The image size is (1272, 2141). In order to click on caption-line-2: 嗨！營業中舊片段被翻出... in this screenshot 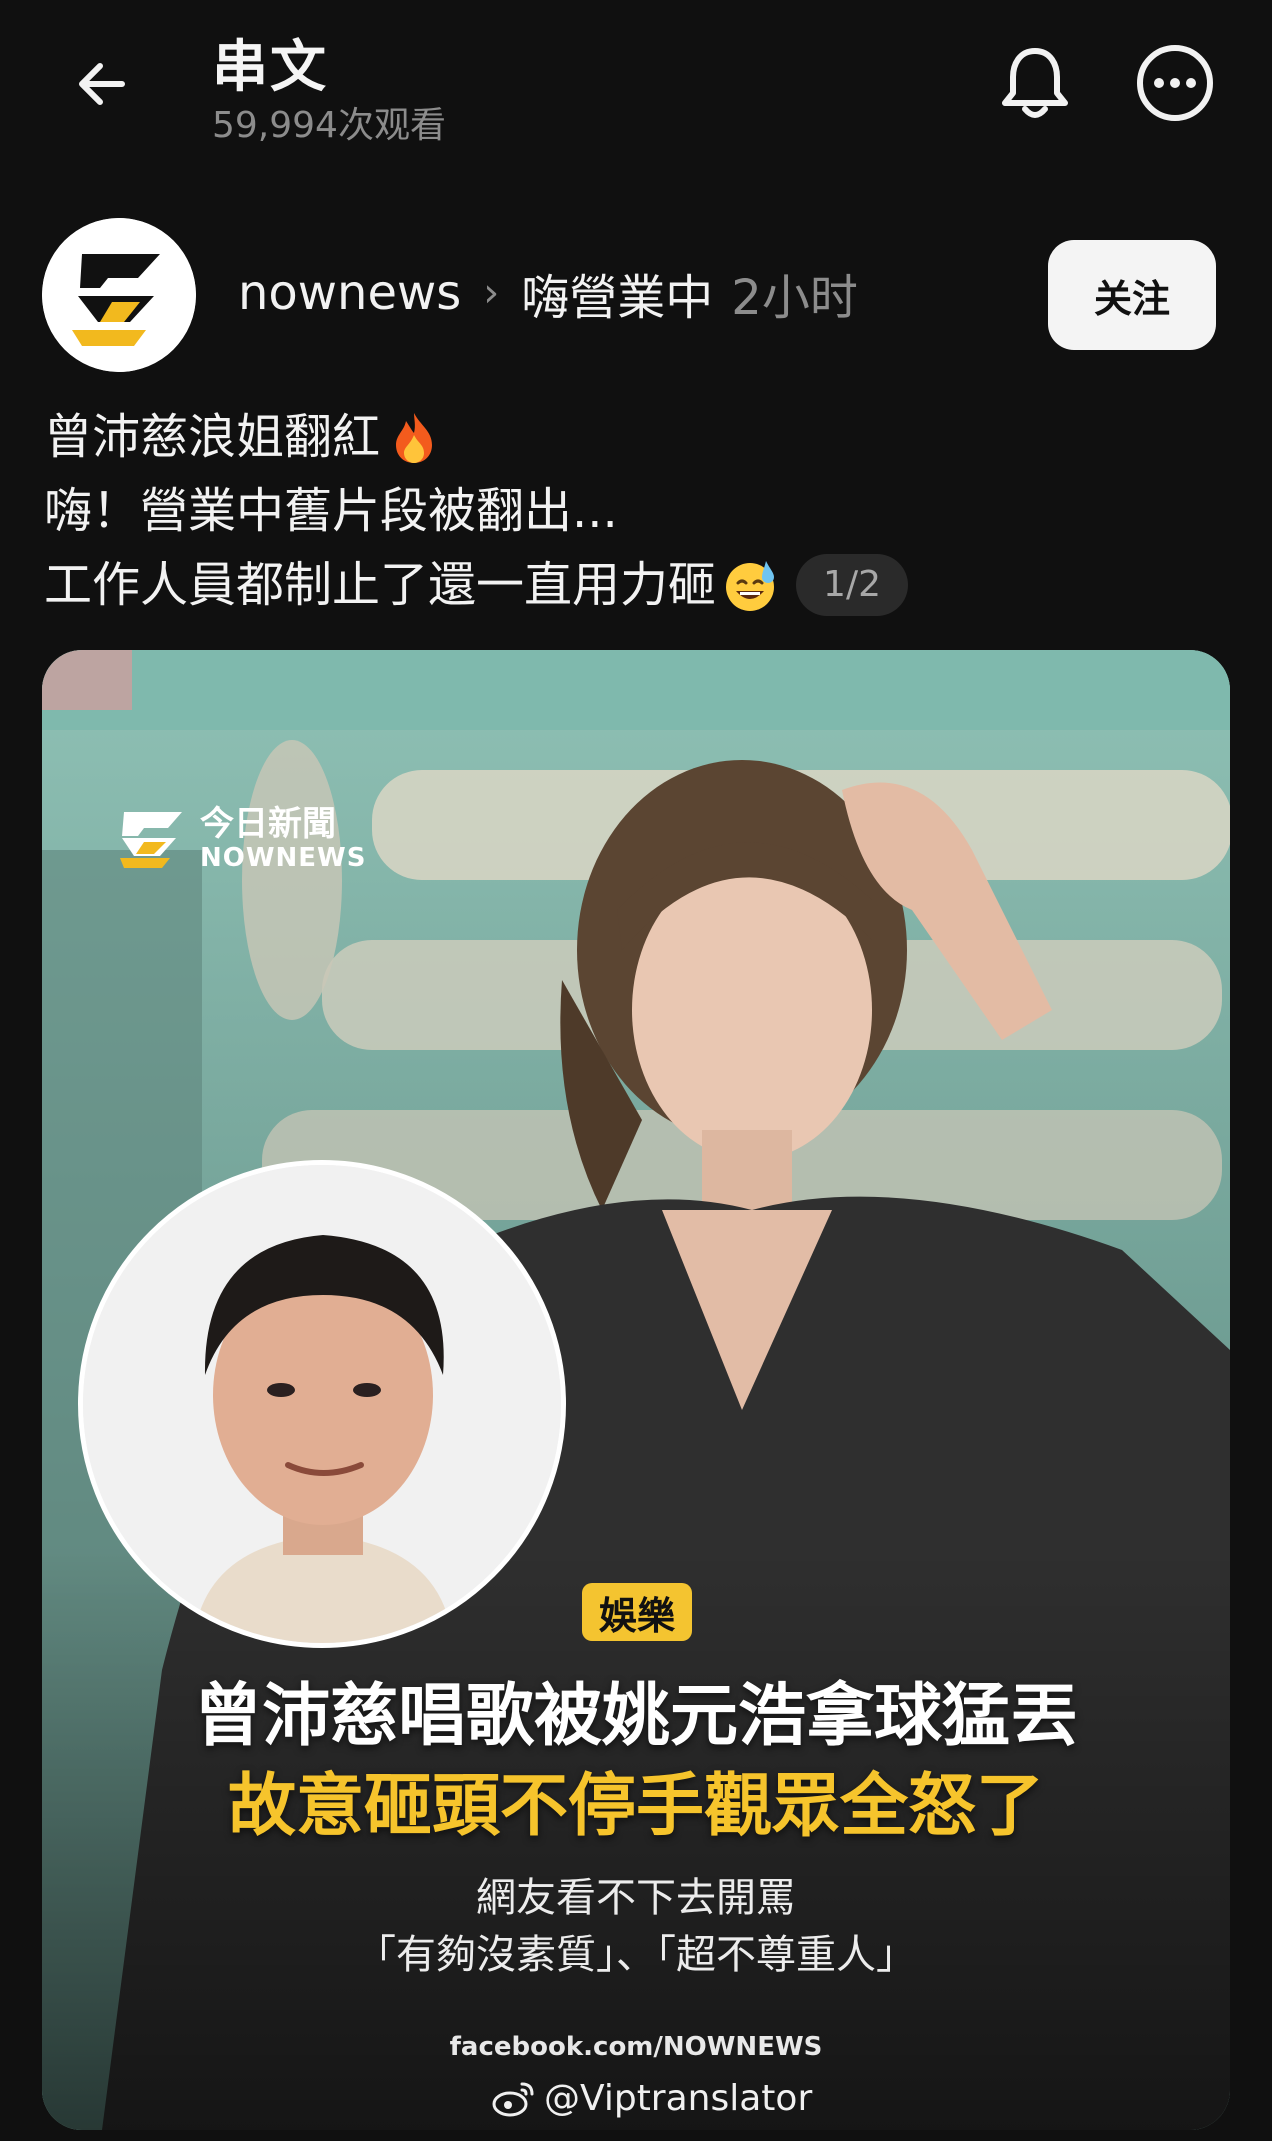, I will do `click(331, 511)`.